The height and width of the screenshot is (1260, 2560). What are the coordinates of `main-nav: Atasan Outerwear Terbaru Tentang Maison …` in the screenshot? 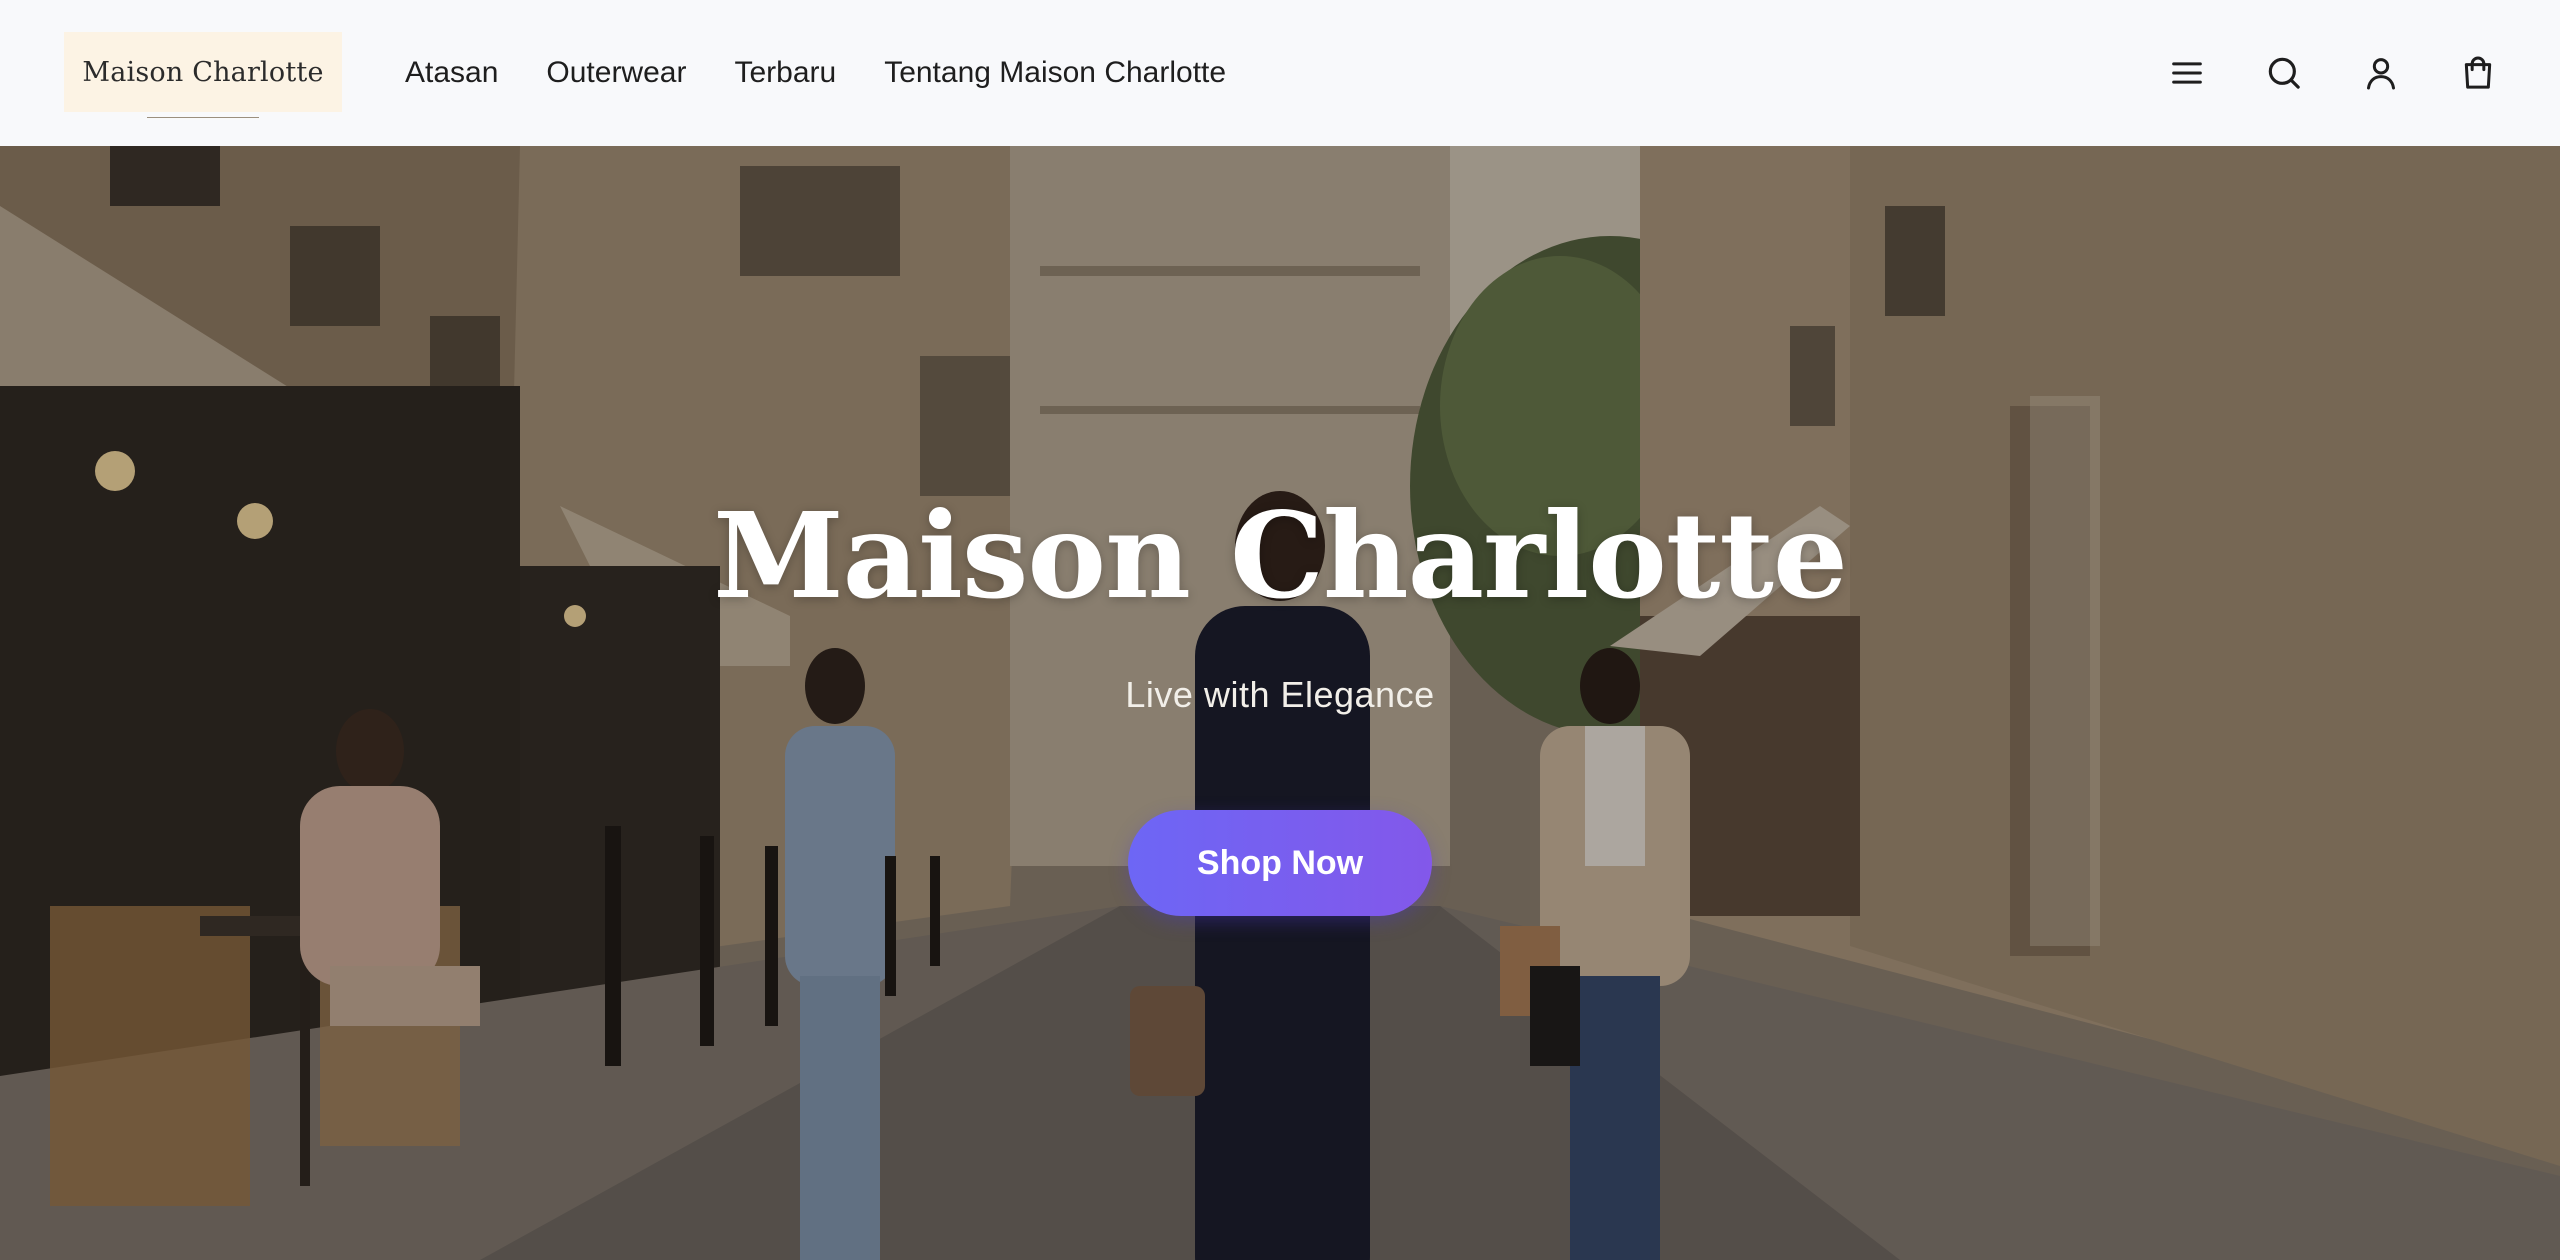 It's located at (839, 73).